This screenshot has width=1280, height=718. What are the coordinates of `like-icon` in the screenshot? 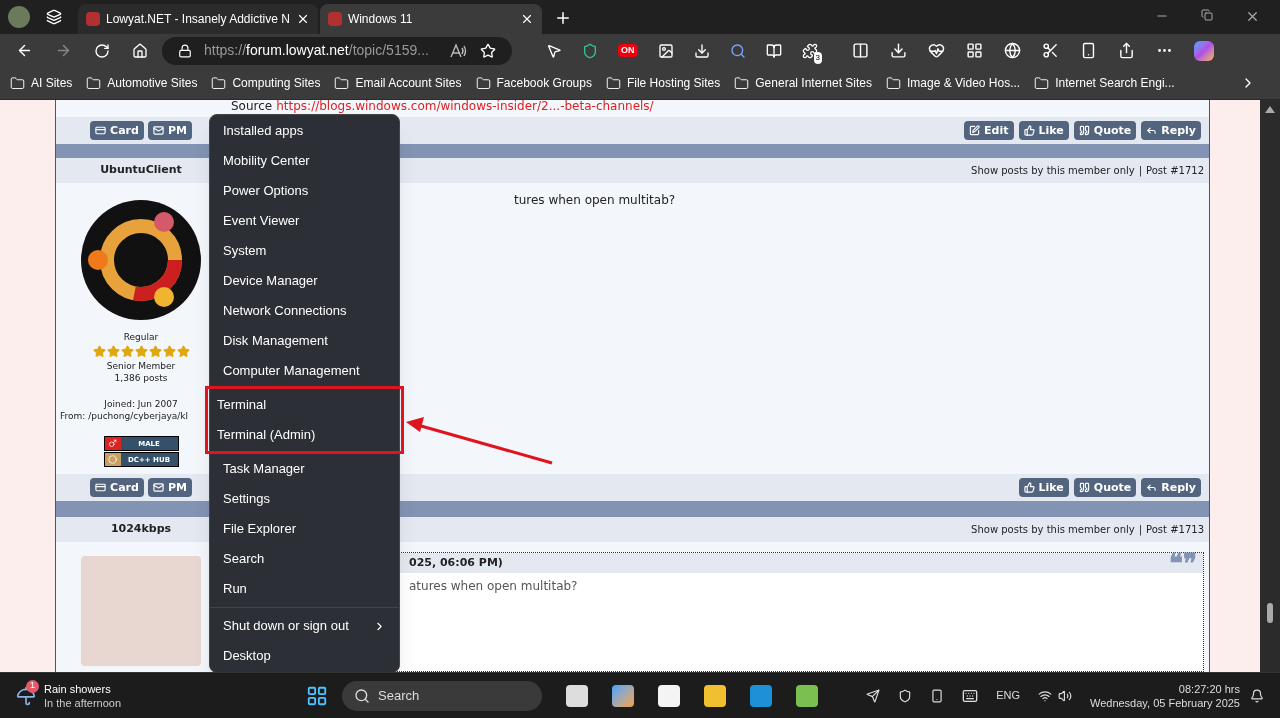 It's located at (1029, 131).